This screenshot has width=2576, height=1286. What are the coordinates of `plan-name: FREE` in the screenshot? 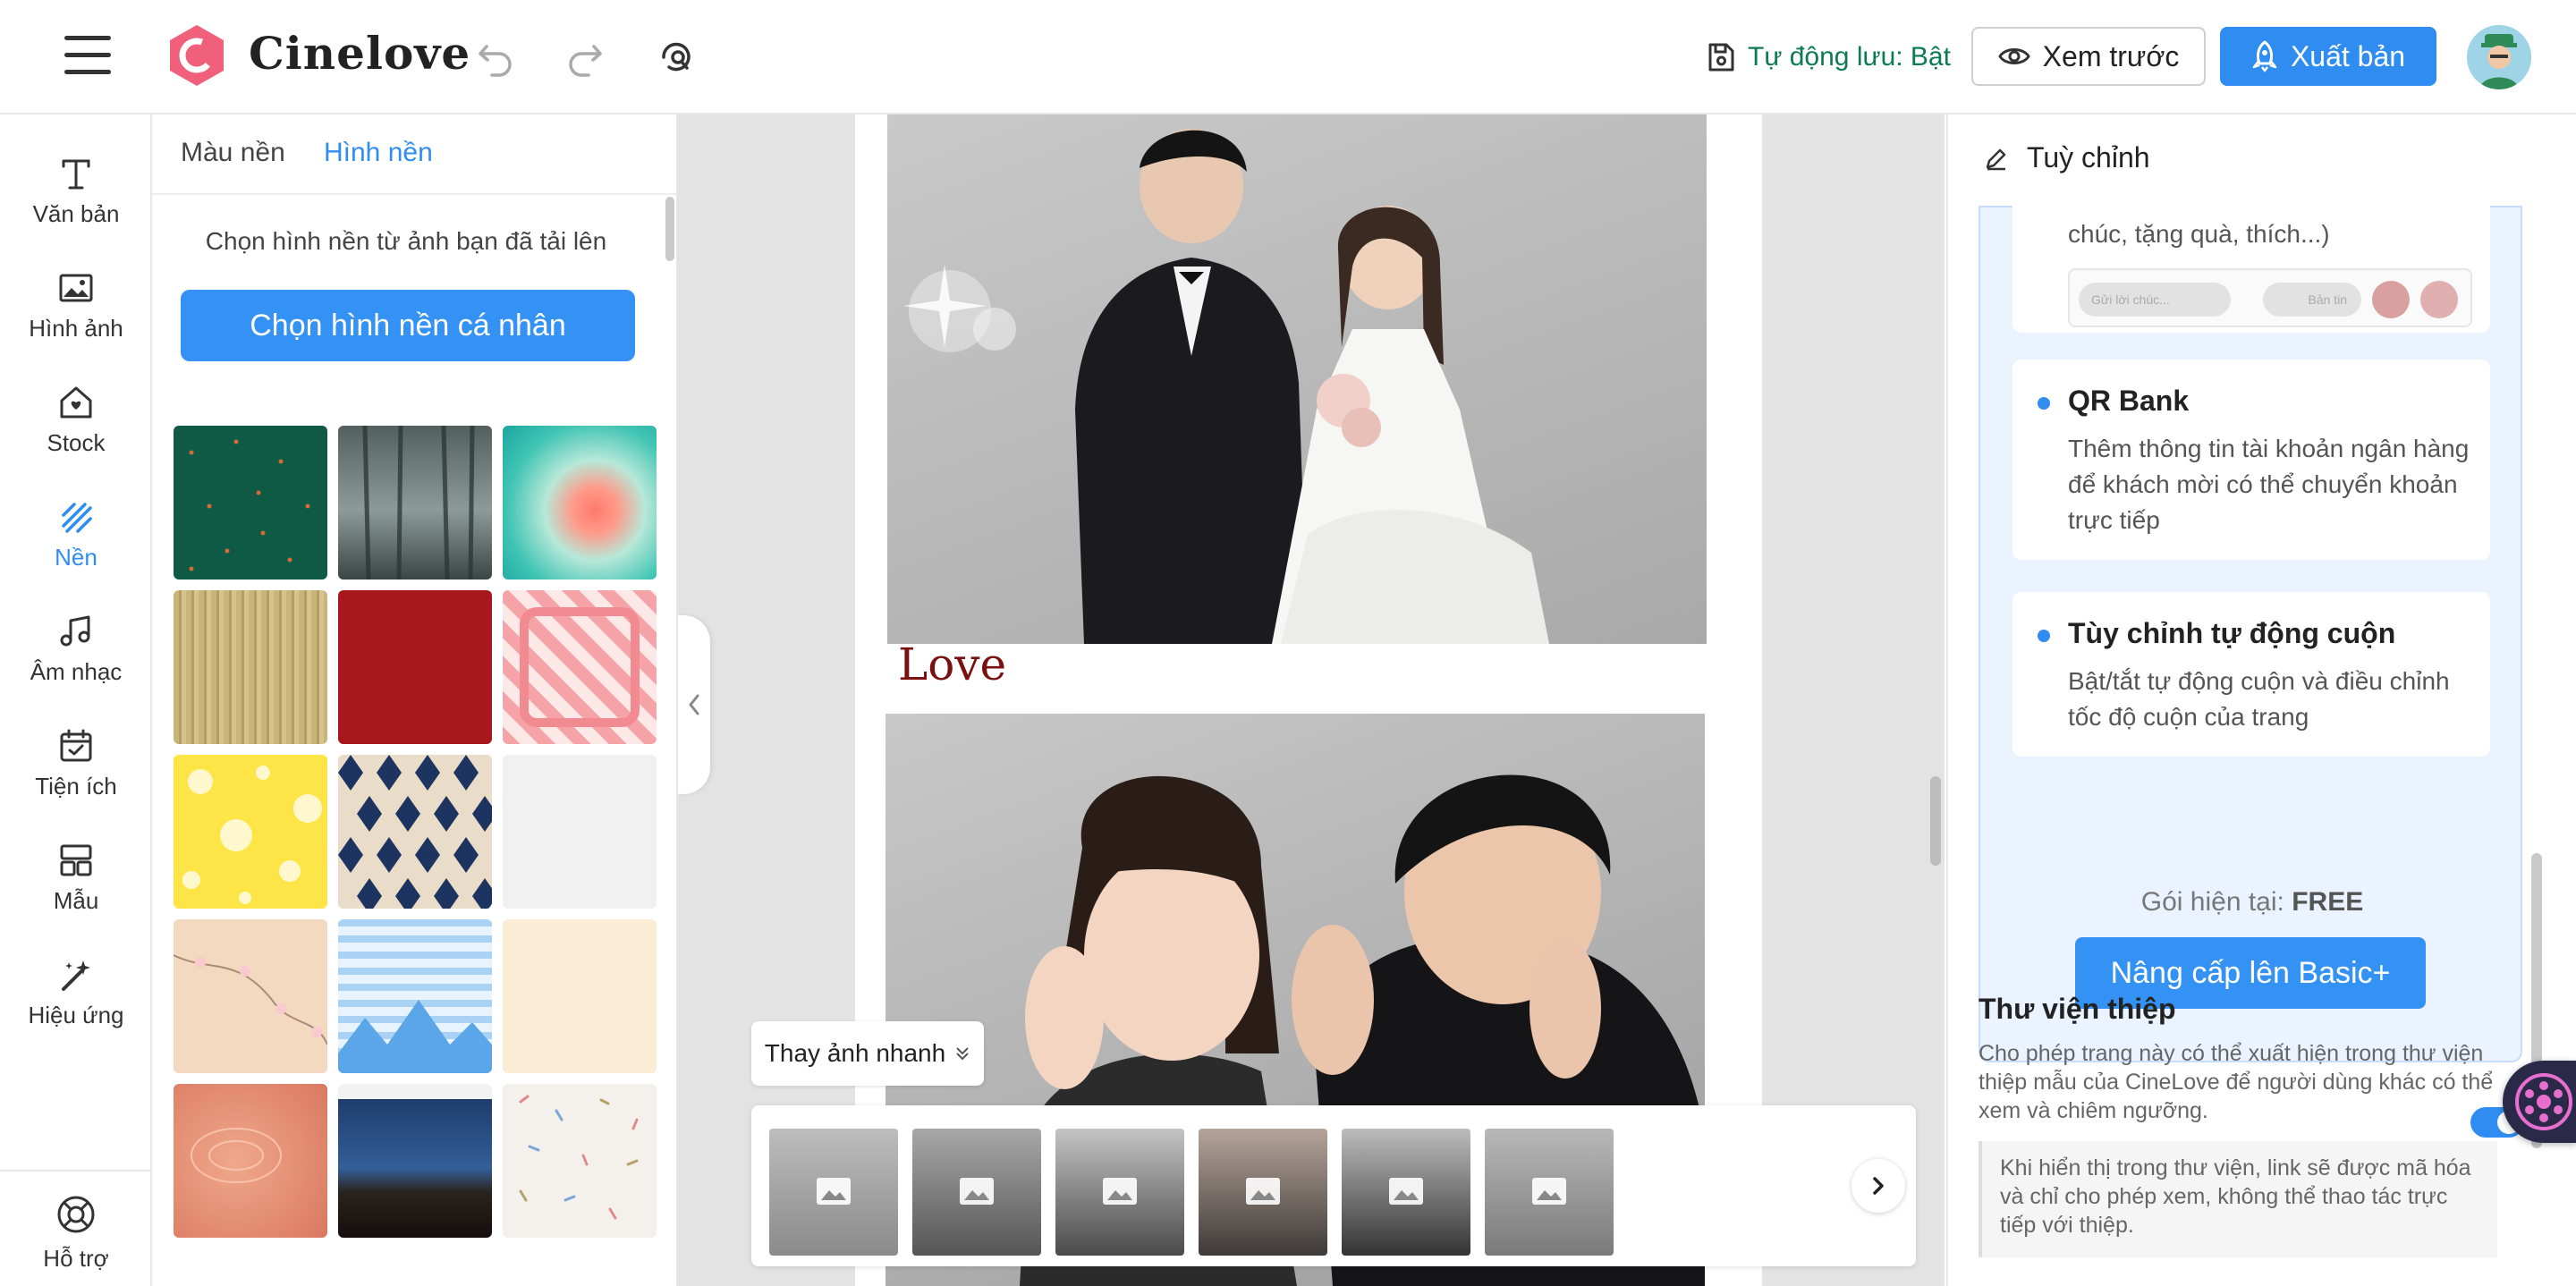 It's located at (2328, 902).